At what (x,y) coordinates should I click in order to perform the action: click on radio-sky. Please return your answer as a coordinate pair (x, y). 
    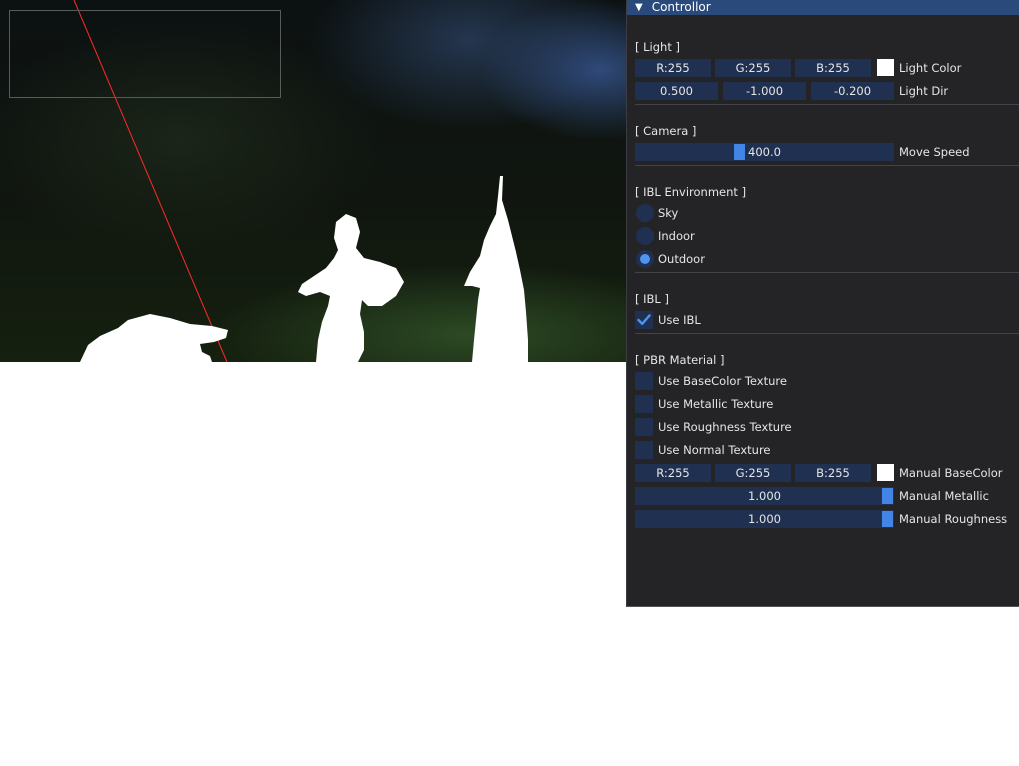
    Looking at the image, I should click on (645, 213).